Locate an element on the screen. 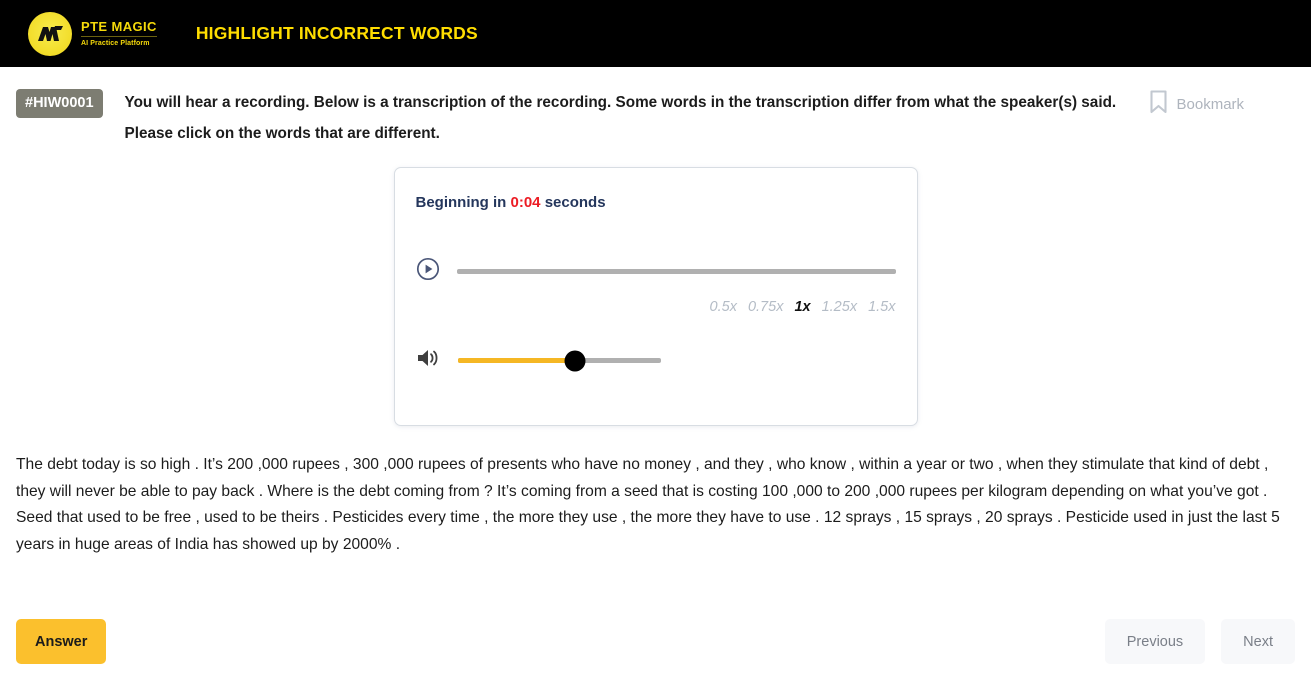  bookmark-label: Bookmark is located at coordinates (1210, 104).